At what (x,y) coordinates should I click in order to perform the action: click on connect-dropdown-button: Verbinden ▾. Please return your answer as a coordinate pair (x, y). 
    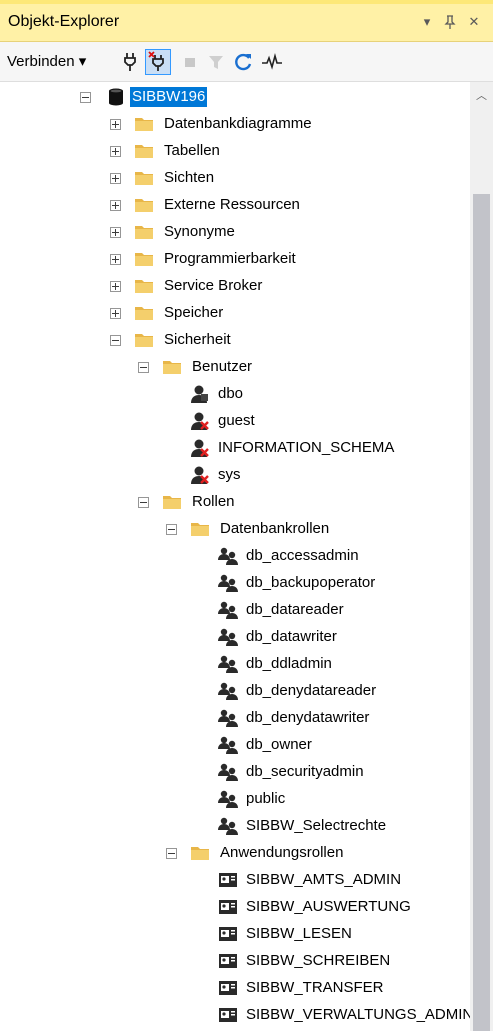
    Looking at the image, I should click on (46, 61).